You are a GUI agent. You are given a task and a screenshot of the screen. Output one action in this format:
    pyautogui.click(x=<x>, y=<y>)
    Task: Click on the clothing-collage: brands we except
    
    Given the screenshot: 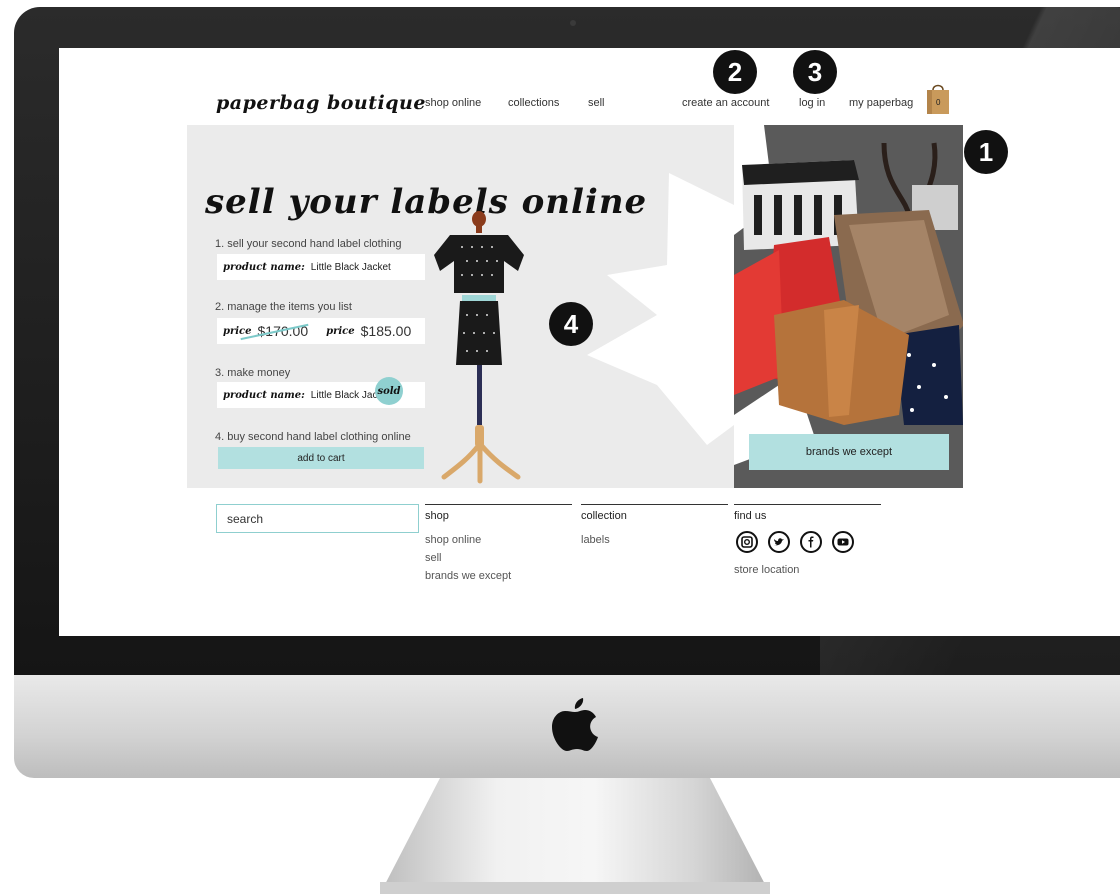 What is the action you would take?
    pyautogui.click(x=848, y=306)
    